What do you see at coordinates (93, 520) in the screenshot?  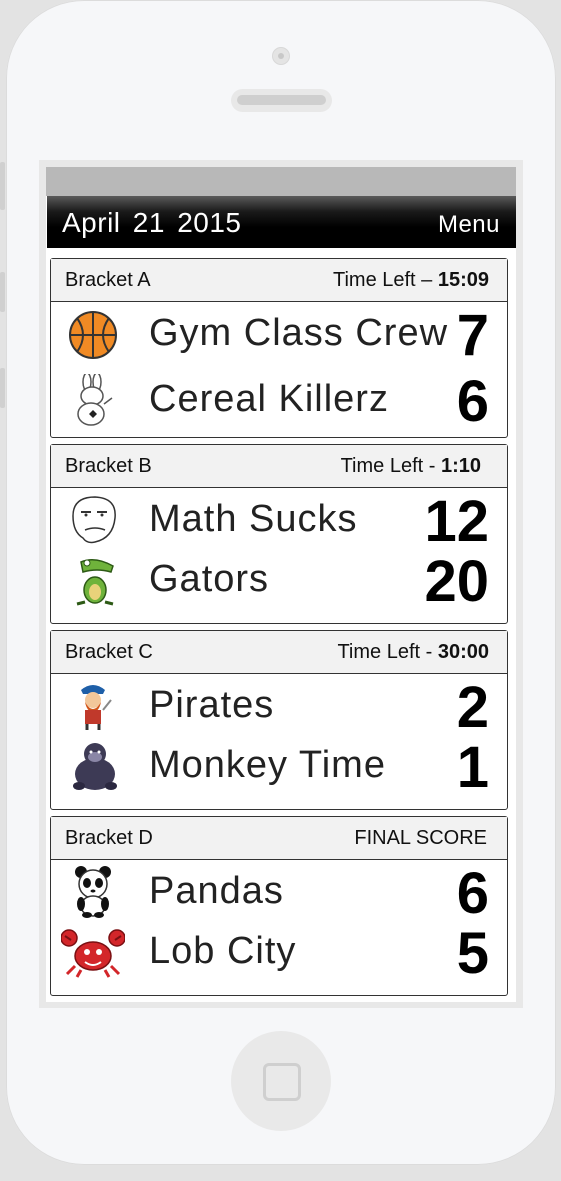 I see `meme-face-icon` at bounding box center [93, 520].